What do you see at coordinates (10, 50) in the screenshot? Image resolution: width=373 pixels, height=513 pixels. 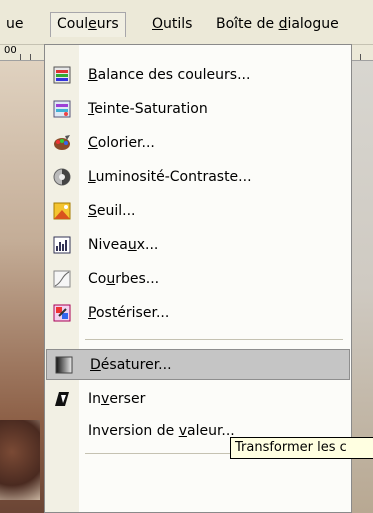 I see `ruler-mark: 00` at bounding box center [10, 50].